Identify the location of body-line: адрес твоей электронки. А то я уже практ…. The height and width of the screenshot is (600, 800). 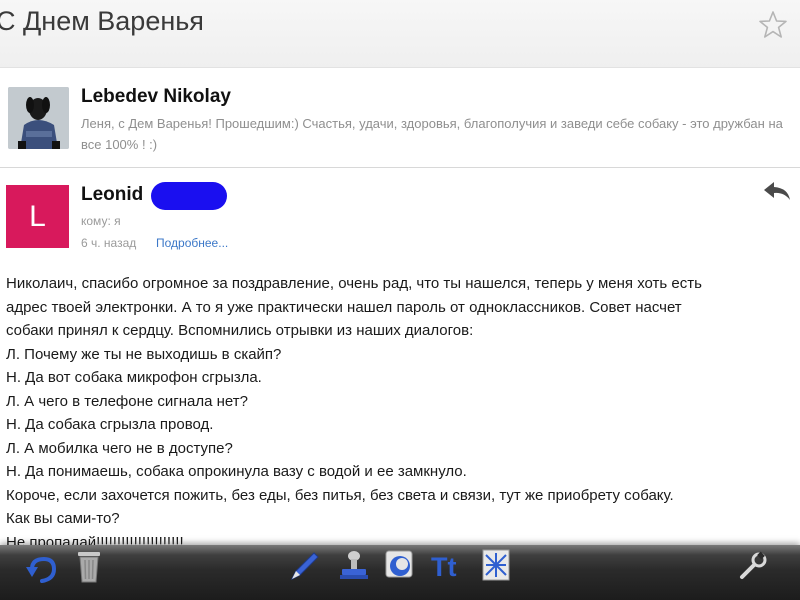
(344, 307).